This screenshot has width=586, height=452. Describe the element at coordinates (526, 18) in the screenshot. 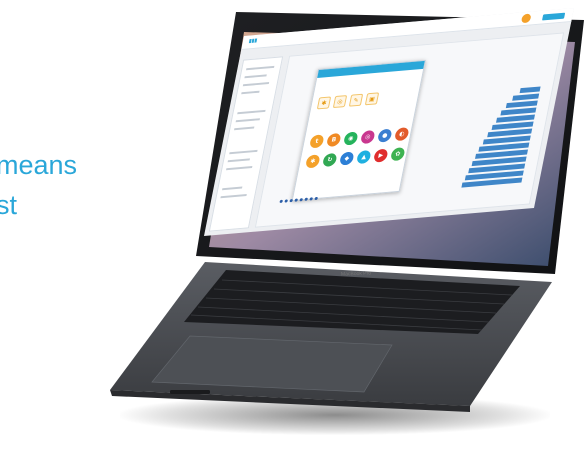

I see `notification-dot` at that location.